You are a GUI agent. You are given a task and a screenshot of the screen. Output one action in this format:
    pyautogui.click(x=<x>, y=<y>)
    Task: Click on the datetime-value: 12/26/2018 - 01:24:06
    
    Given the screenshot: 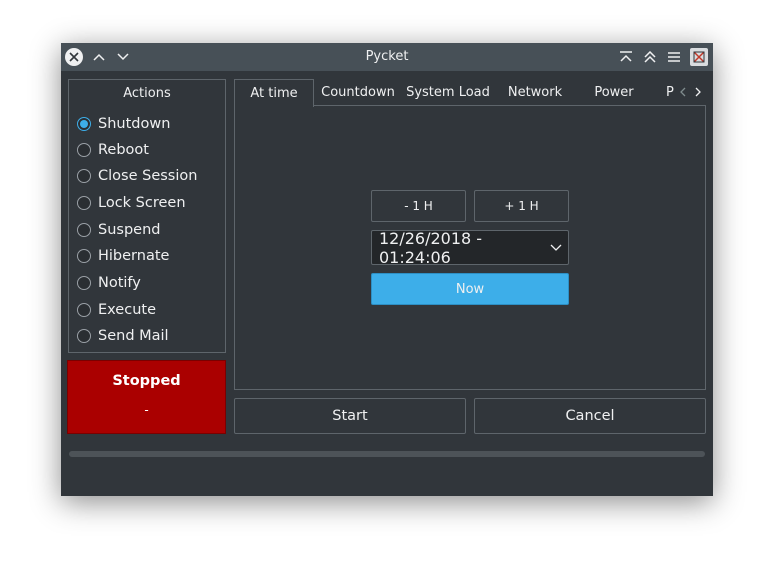 What is the action you would take?
    pyautogui.click(x=431, y=247)
    